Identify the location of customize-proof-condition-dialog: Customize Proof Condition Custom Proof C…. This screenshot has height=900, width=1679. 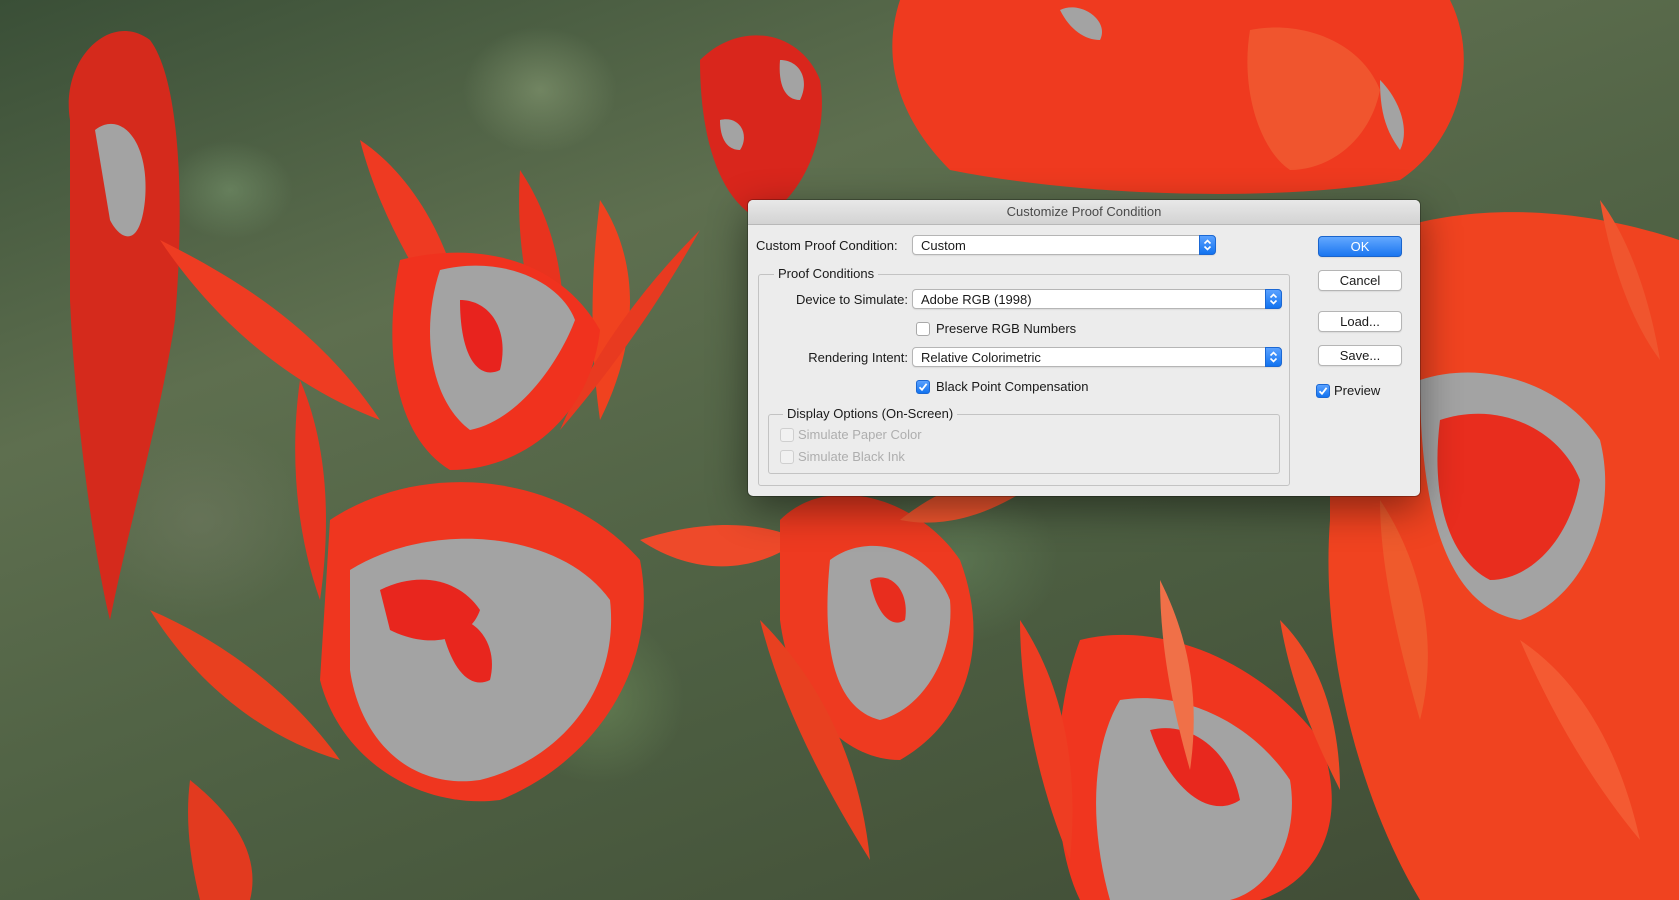
(1084, 348).